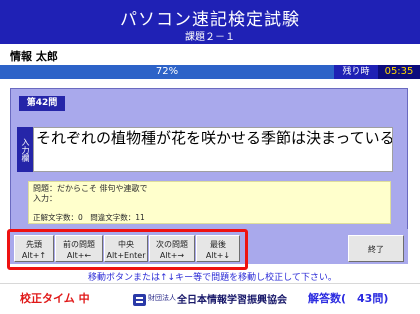 This screenshot has width=420, height=314. What do you see at coordinates (127, 249) in the screenshot?
I see `highlight-box` at bounding box center [127, 249].